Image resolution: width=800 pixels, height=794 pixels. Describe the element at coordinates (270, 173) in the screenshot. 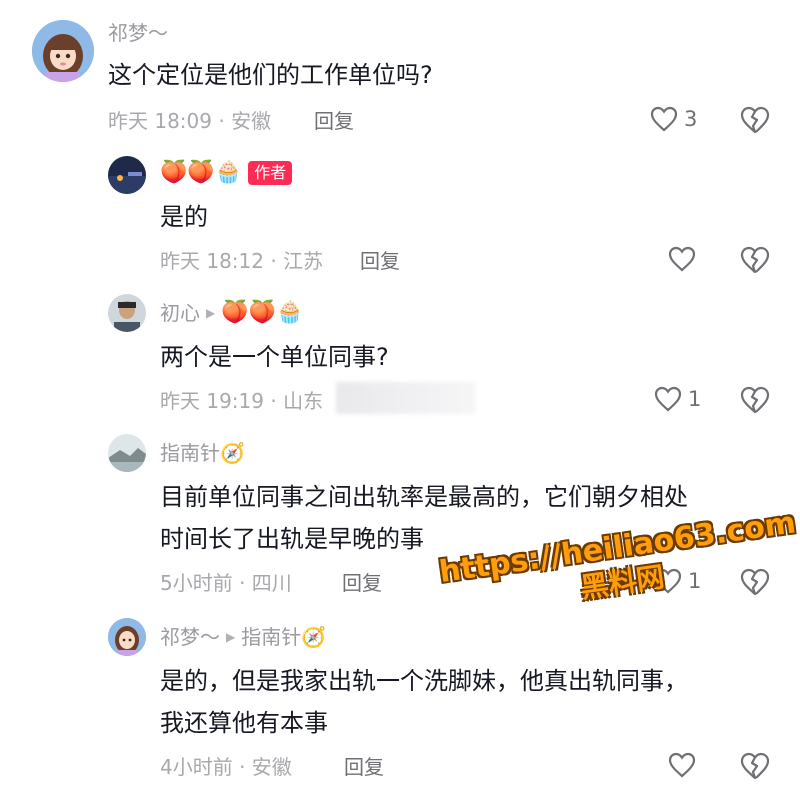

I see `author-badge: 作者` at that location.